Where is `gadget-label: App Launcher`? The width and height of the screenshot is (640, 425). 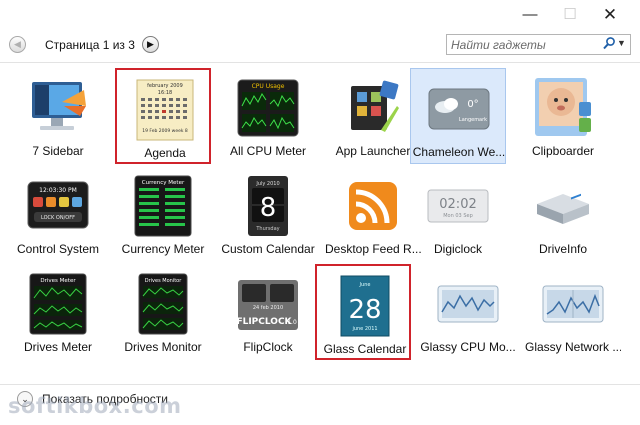
gadget-label: App Launcher is located at coordinates (373, 151).